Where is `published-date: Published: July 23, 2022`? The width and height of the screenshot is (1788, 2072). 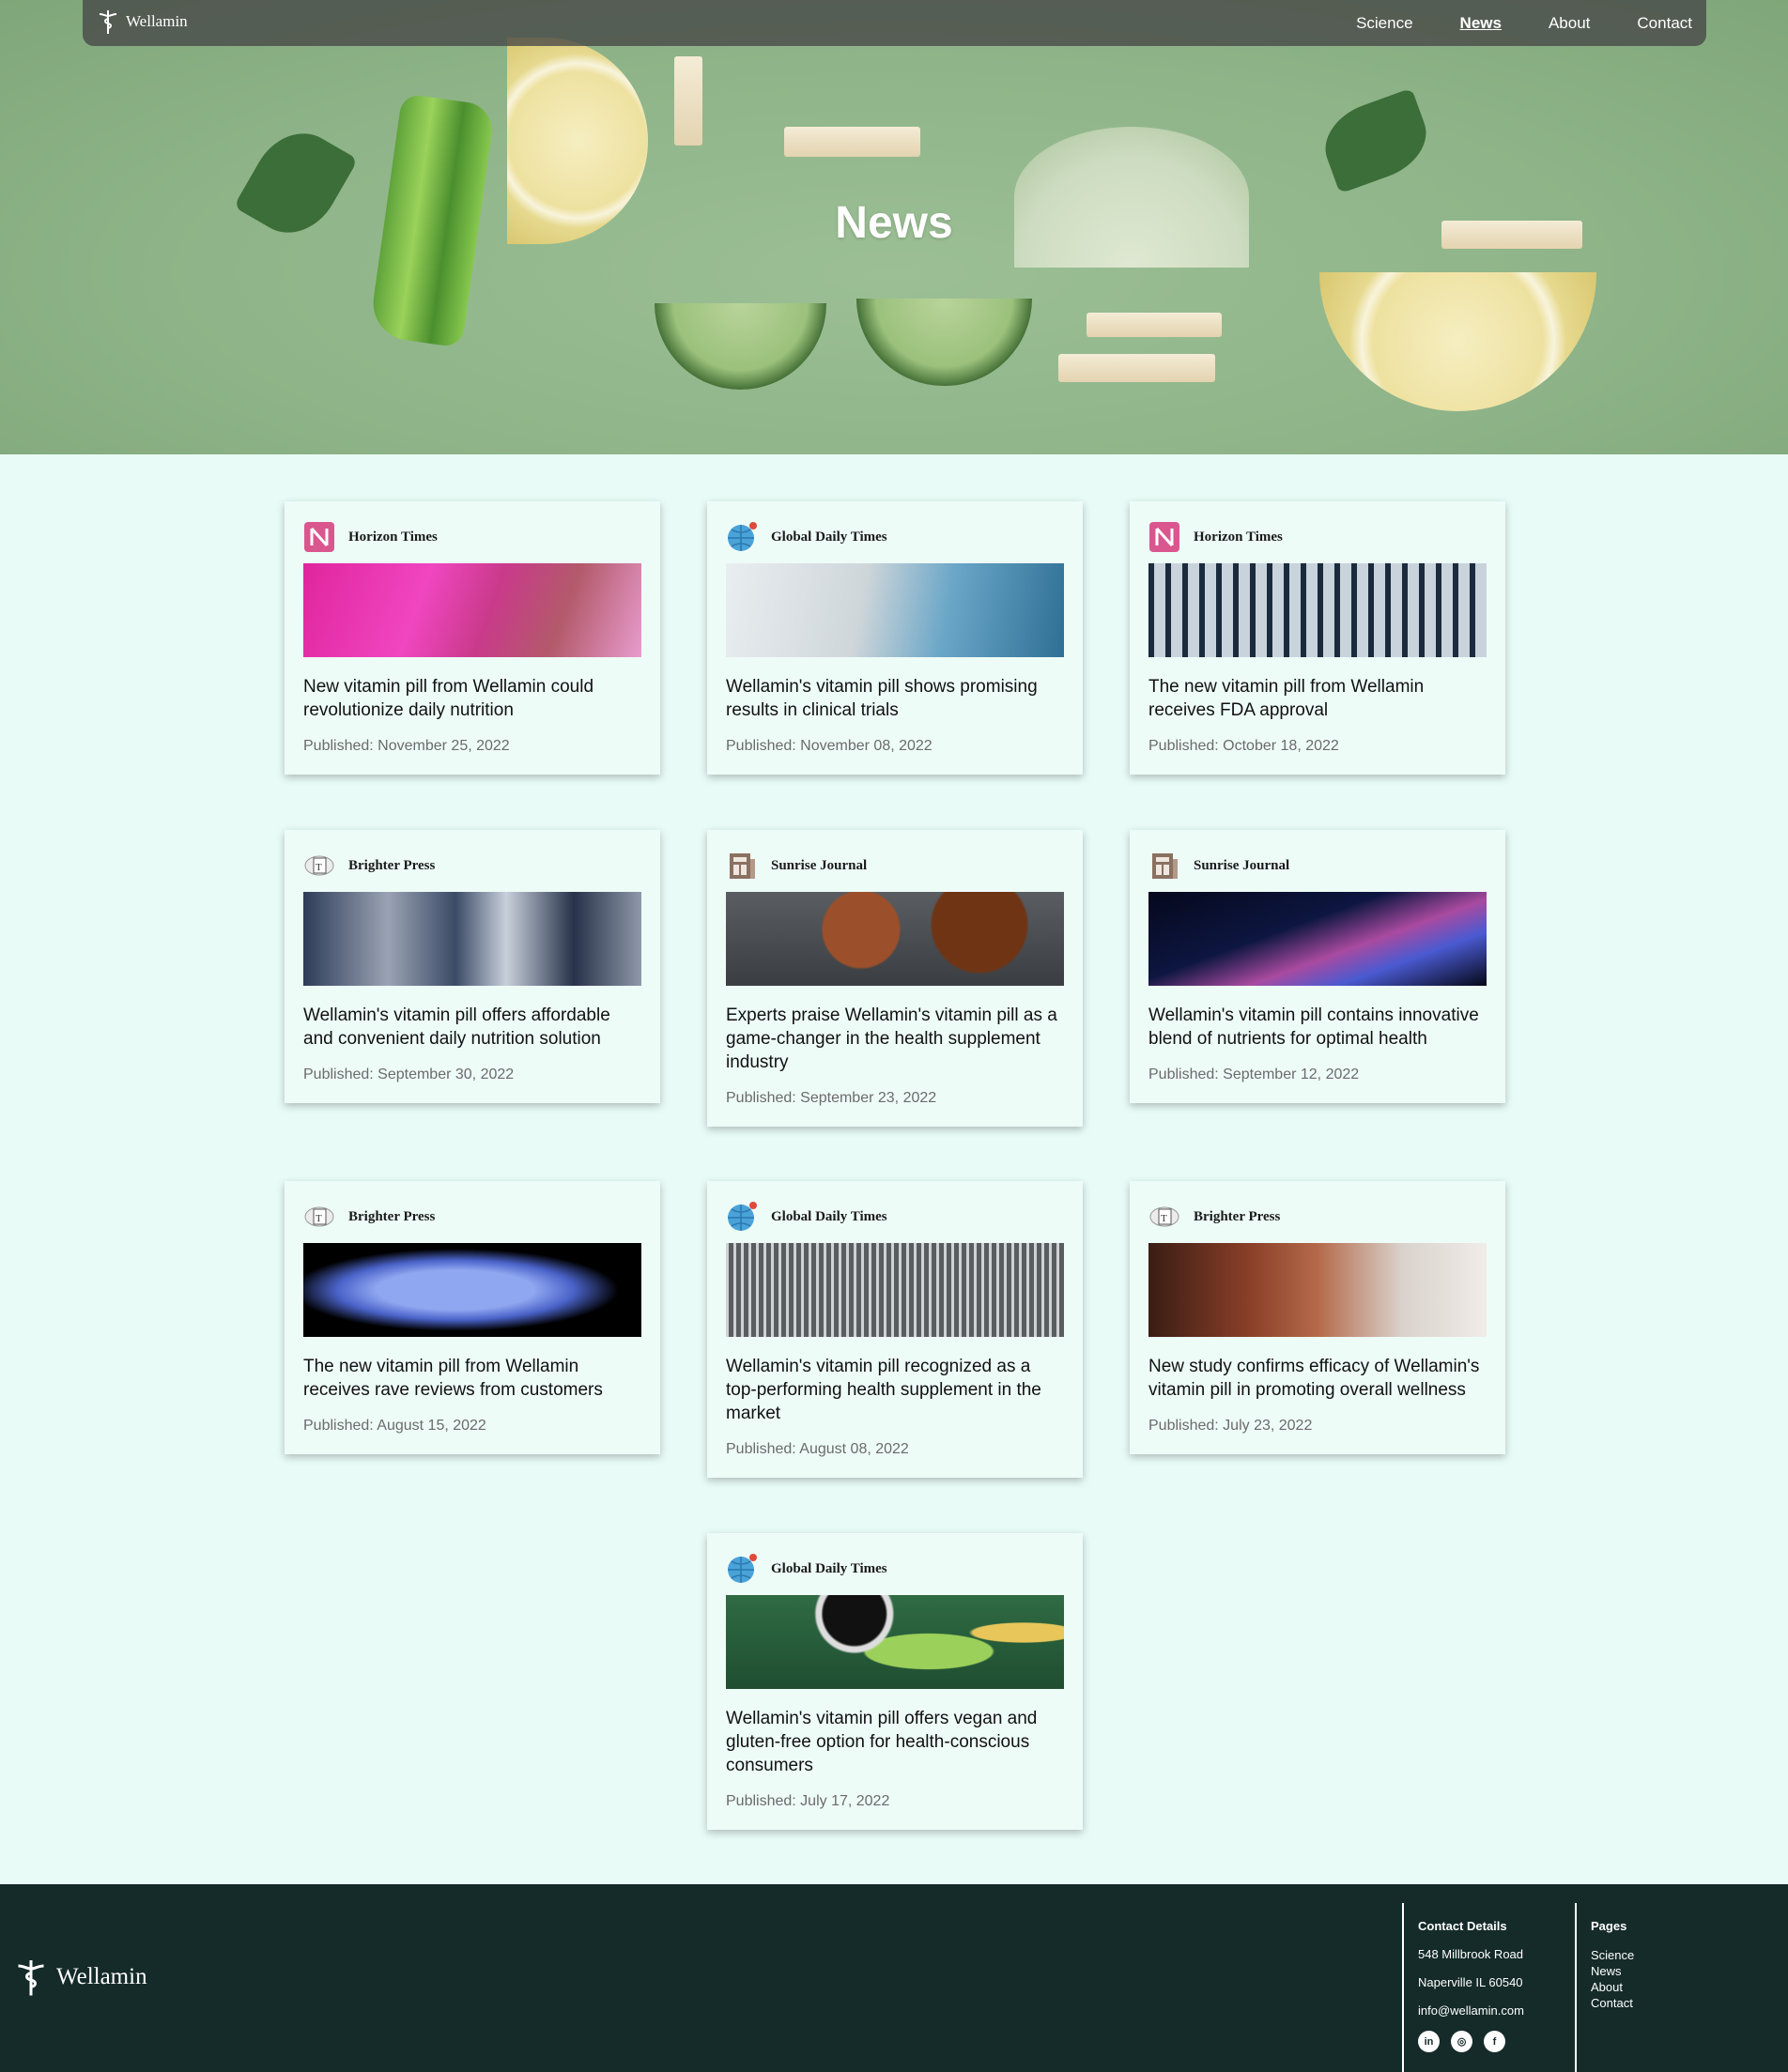
published-date: Published: July 23, 2022 is located at coordinates (1231, 1426).